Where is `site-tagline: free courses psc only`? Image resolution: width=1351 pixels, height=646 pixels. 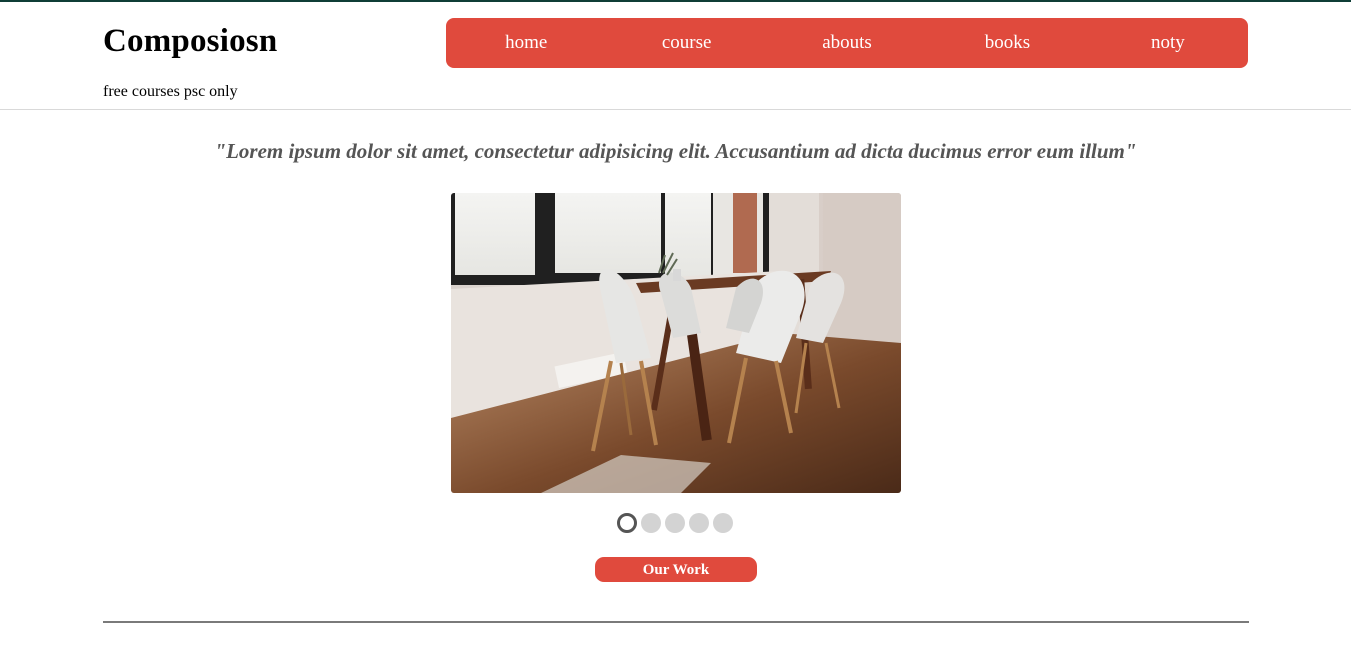 site-tagline: free courses psc only is located at coordinates (170, 91).